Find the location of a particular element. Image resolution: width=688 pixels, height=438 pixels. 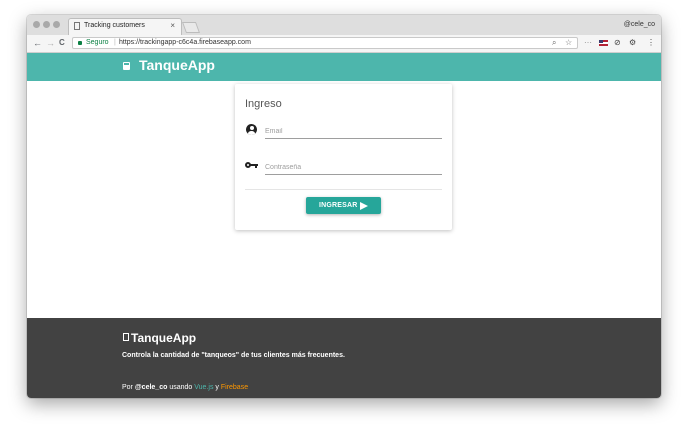

close-window-button is located at coordinates (36, 24).